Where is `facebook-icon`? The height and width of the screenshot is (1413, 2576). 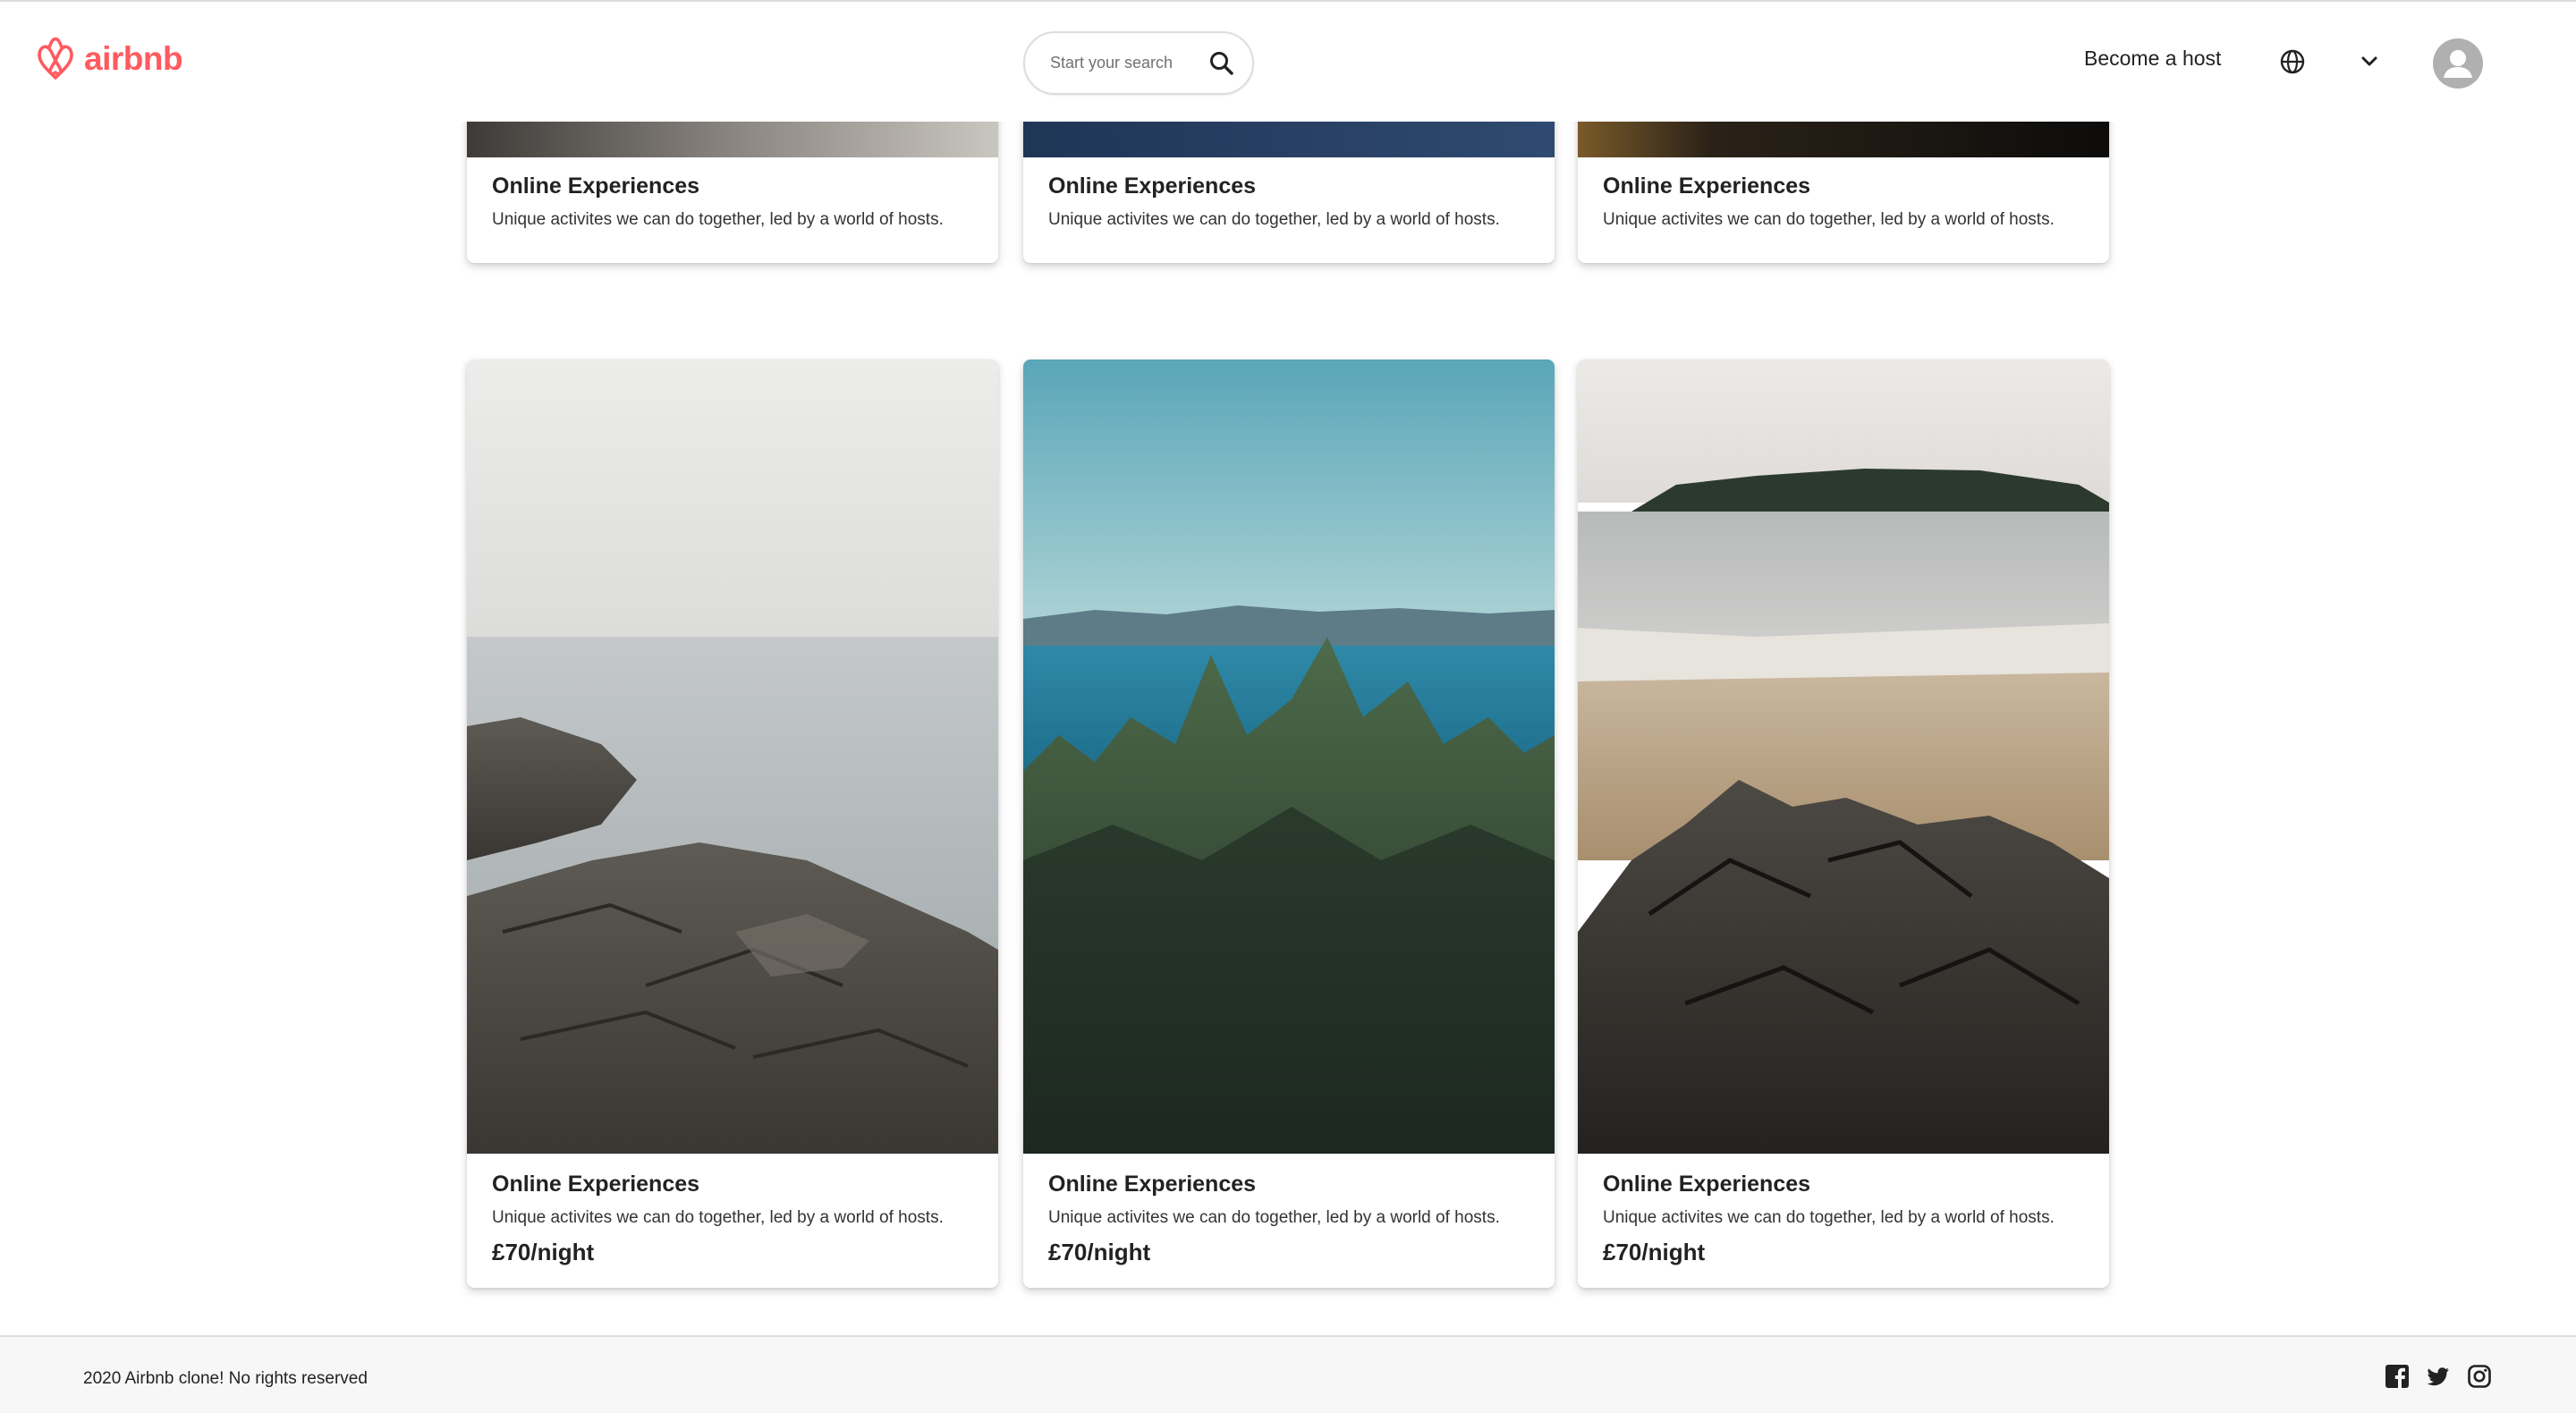
facebook-icon is located at coordinates (2397, 1376).